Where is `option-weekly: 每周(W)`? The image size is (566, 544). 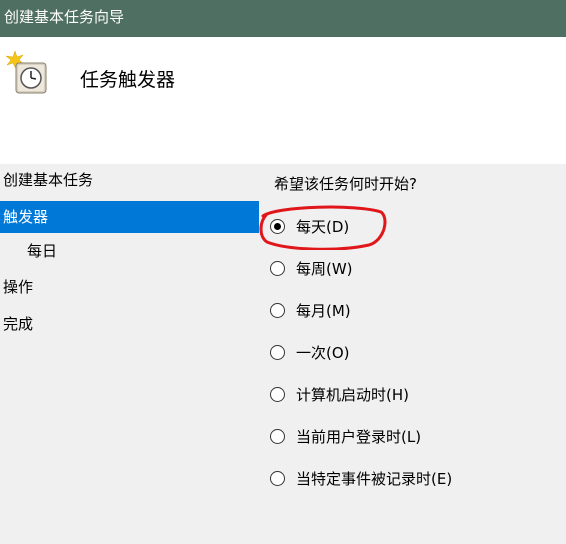
option-weekly: 每周(W) is located at coordinates (311, 268).